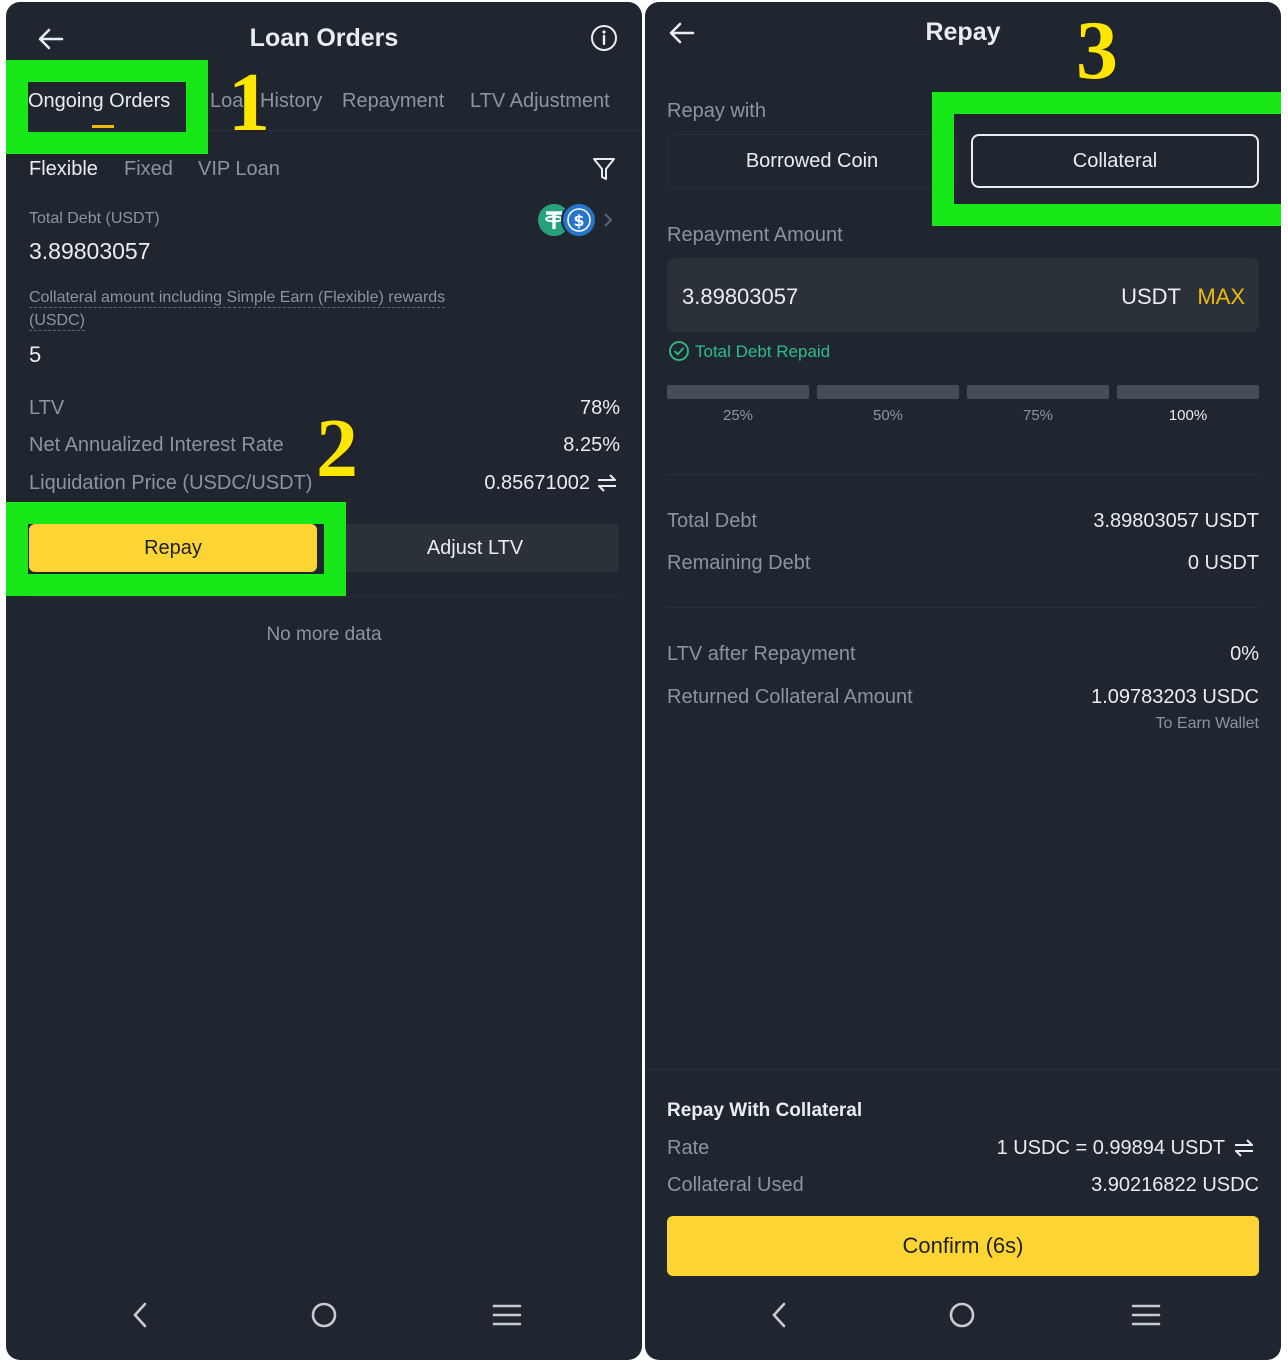 The width and height of the screenshot is (1288, 1368). What do you see at coordinates (790, 697) in the screenshot?
I see `returned-collateral-label: Returned Collateral Amount` at bounding box center [790, 697].